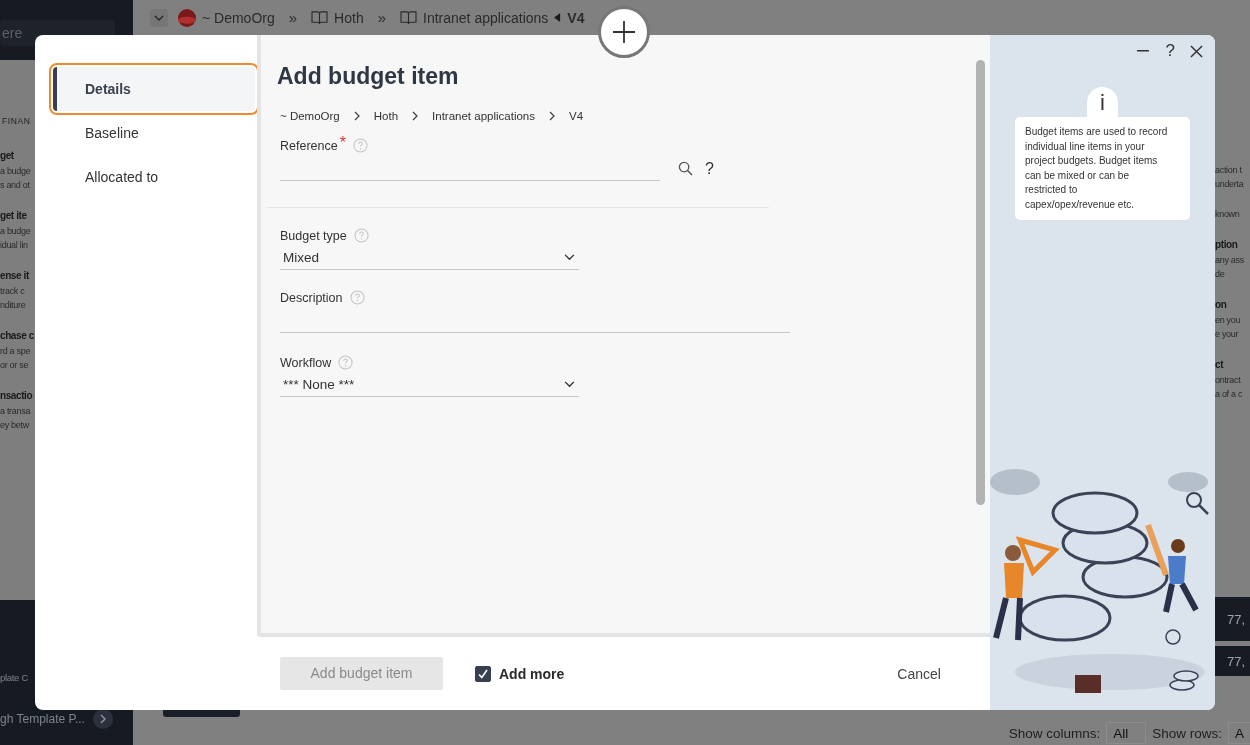  Describe the element at coordinates (1221, 305) in the screenshot. I see `item-title: on` at that location.